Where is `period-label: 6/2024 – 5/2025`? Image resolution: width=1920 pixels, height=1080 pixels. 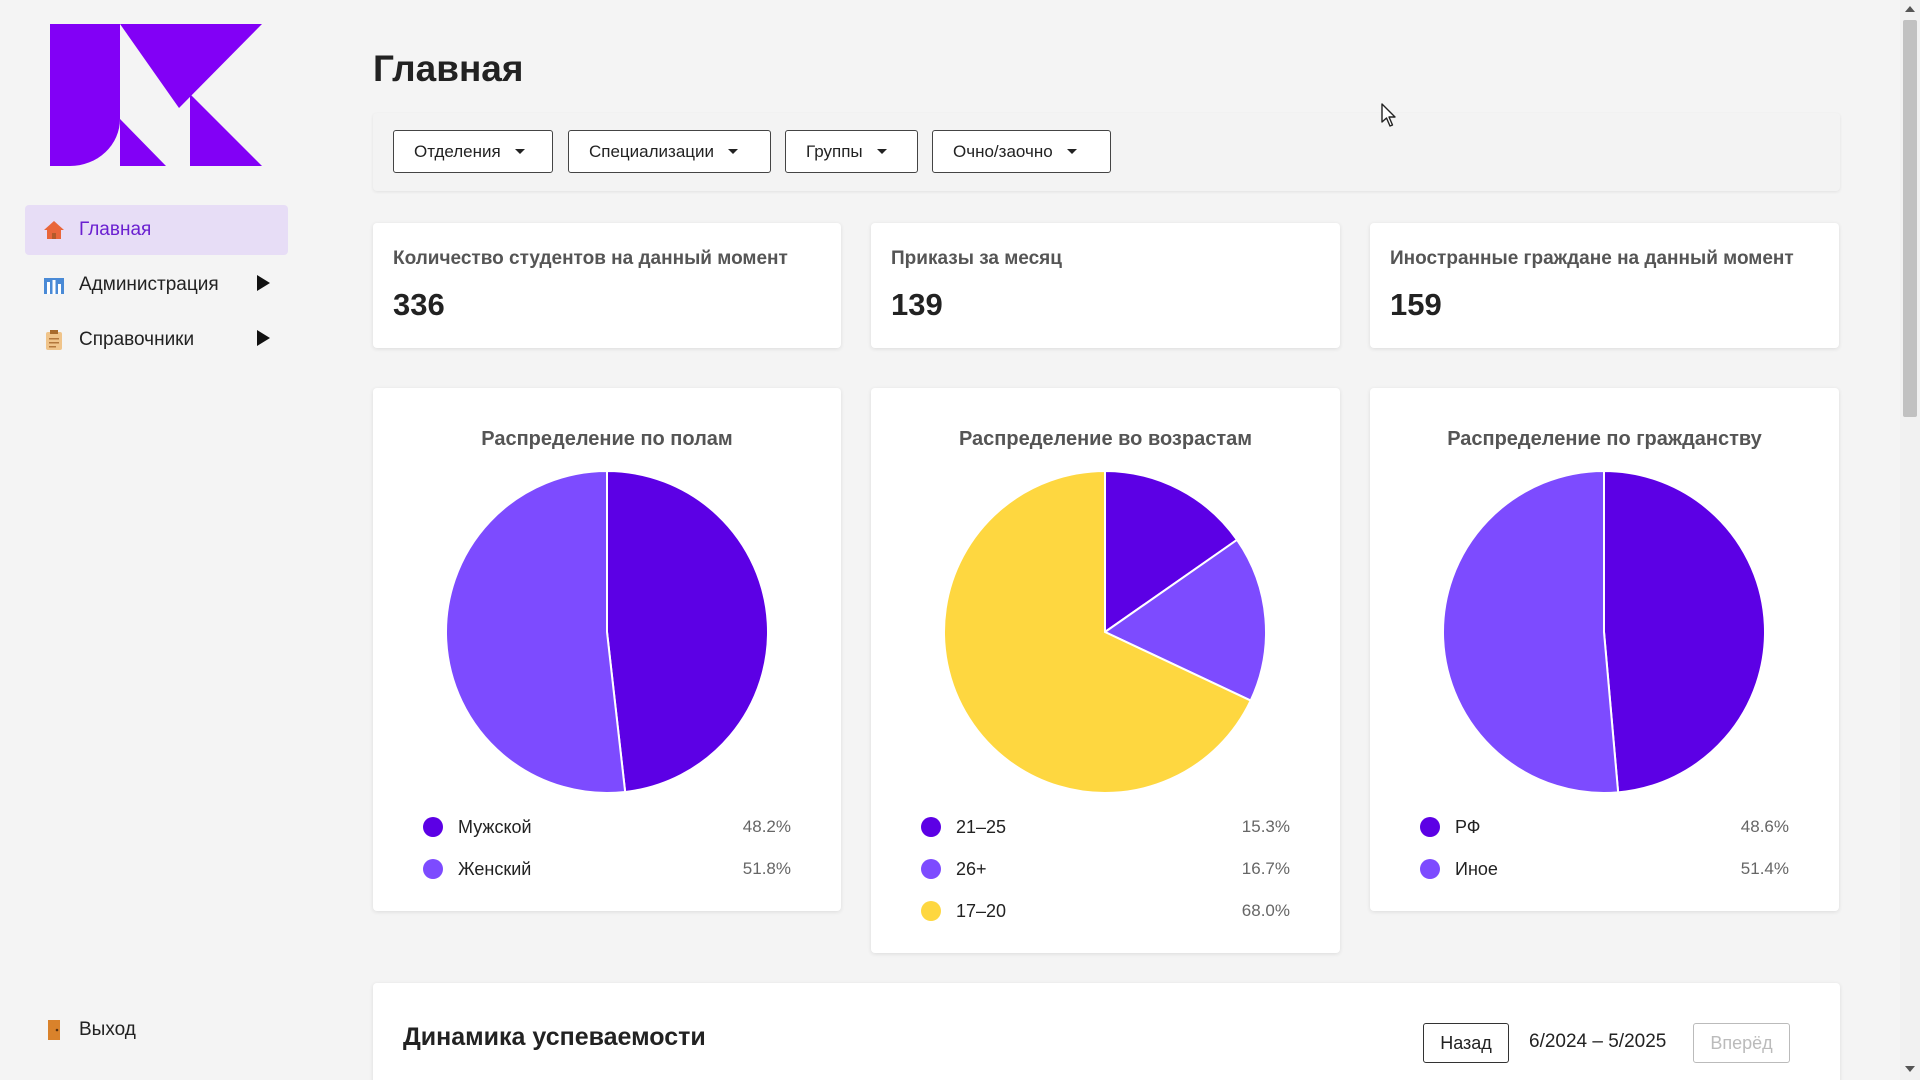 period-label: 6/2024 – 5/2025 is located at coordinates (1598, 1041).